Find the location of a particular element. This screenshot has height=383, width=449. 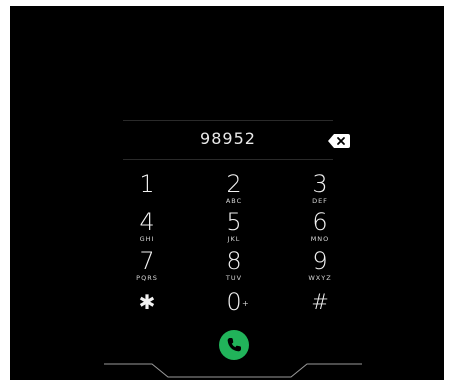

key-digit: # is located at coordinates (320, 302).